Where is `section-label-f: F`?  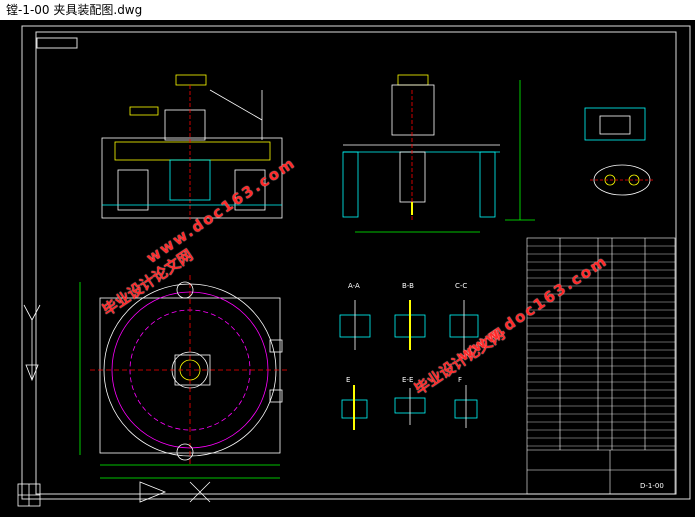
section-label-f: F is located at coordinates (460, 380).